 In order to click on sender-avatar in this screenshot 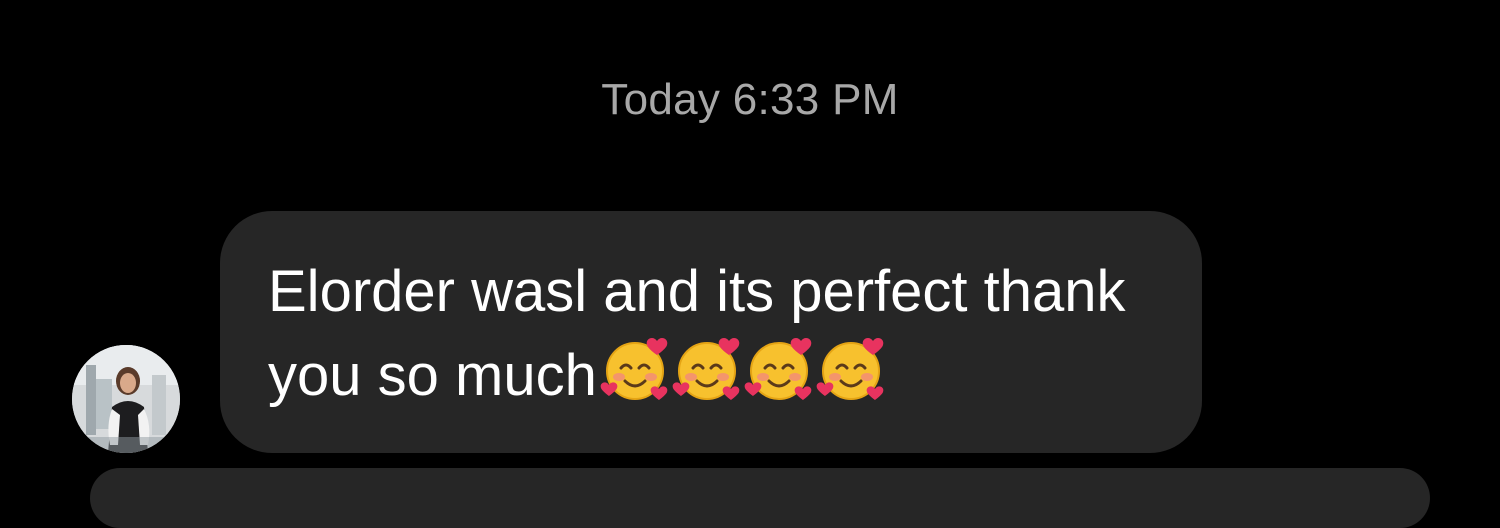, I will do `click(126, 399)`.